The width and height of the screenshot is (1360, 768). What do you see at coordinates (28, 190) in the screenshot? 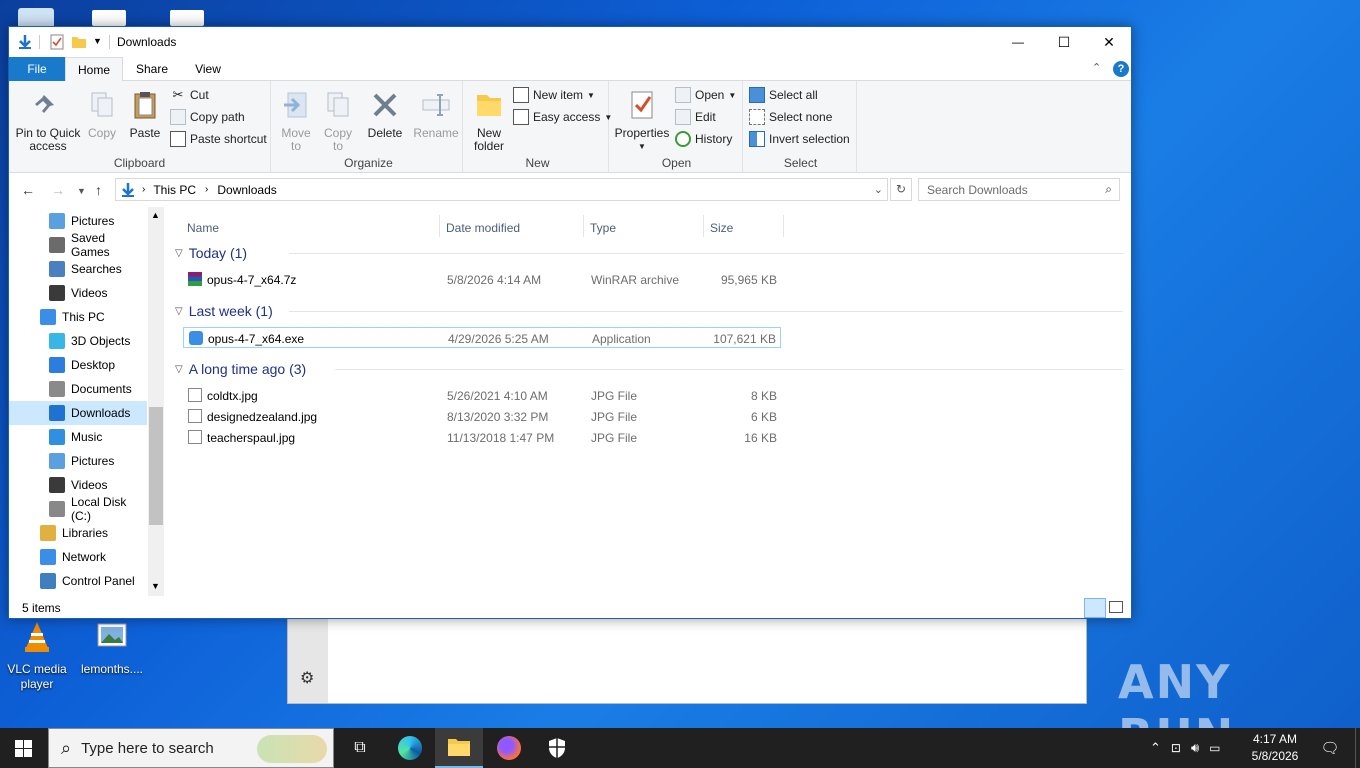
I see `back-arrow-icon: ←` at bounding box center [28, 190].